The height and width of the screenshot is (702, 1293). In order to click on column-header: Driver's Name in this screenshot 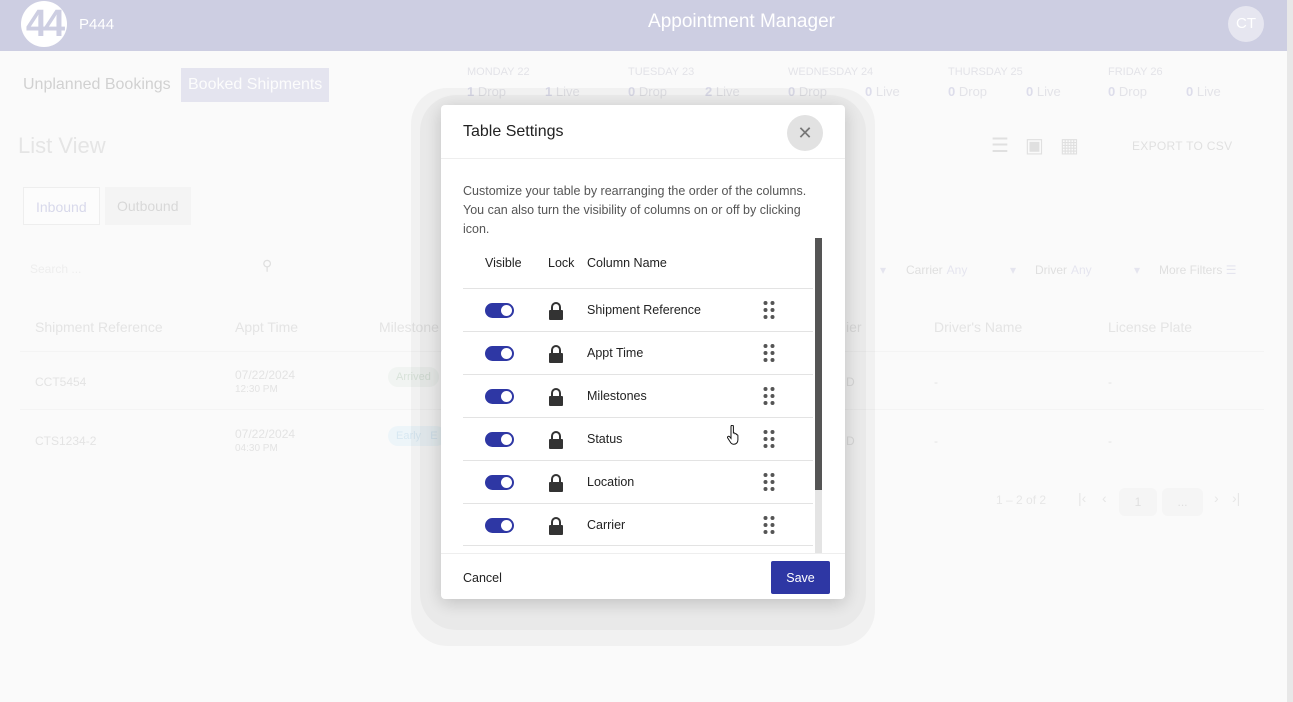, I will do `click(978, 327)`.